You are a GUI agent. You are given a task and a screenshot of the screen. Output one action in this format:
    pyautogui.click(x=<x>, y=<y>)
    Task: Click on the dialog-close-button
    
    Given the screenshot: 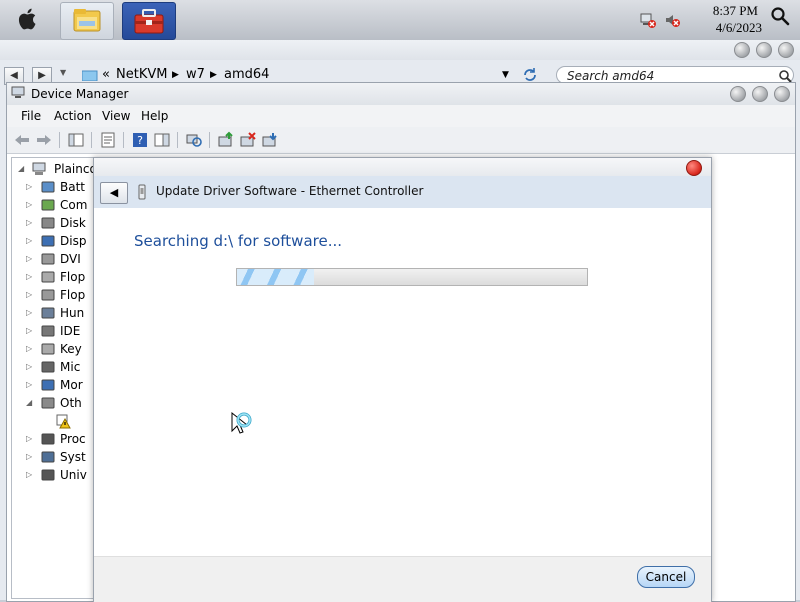 What is the action you would take?
    pyautogui.click(x=694, y=168)
    